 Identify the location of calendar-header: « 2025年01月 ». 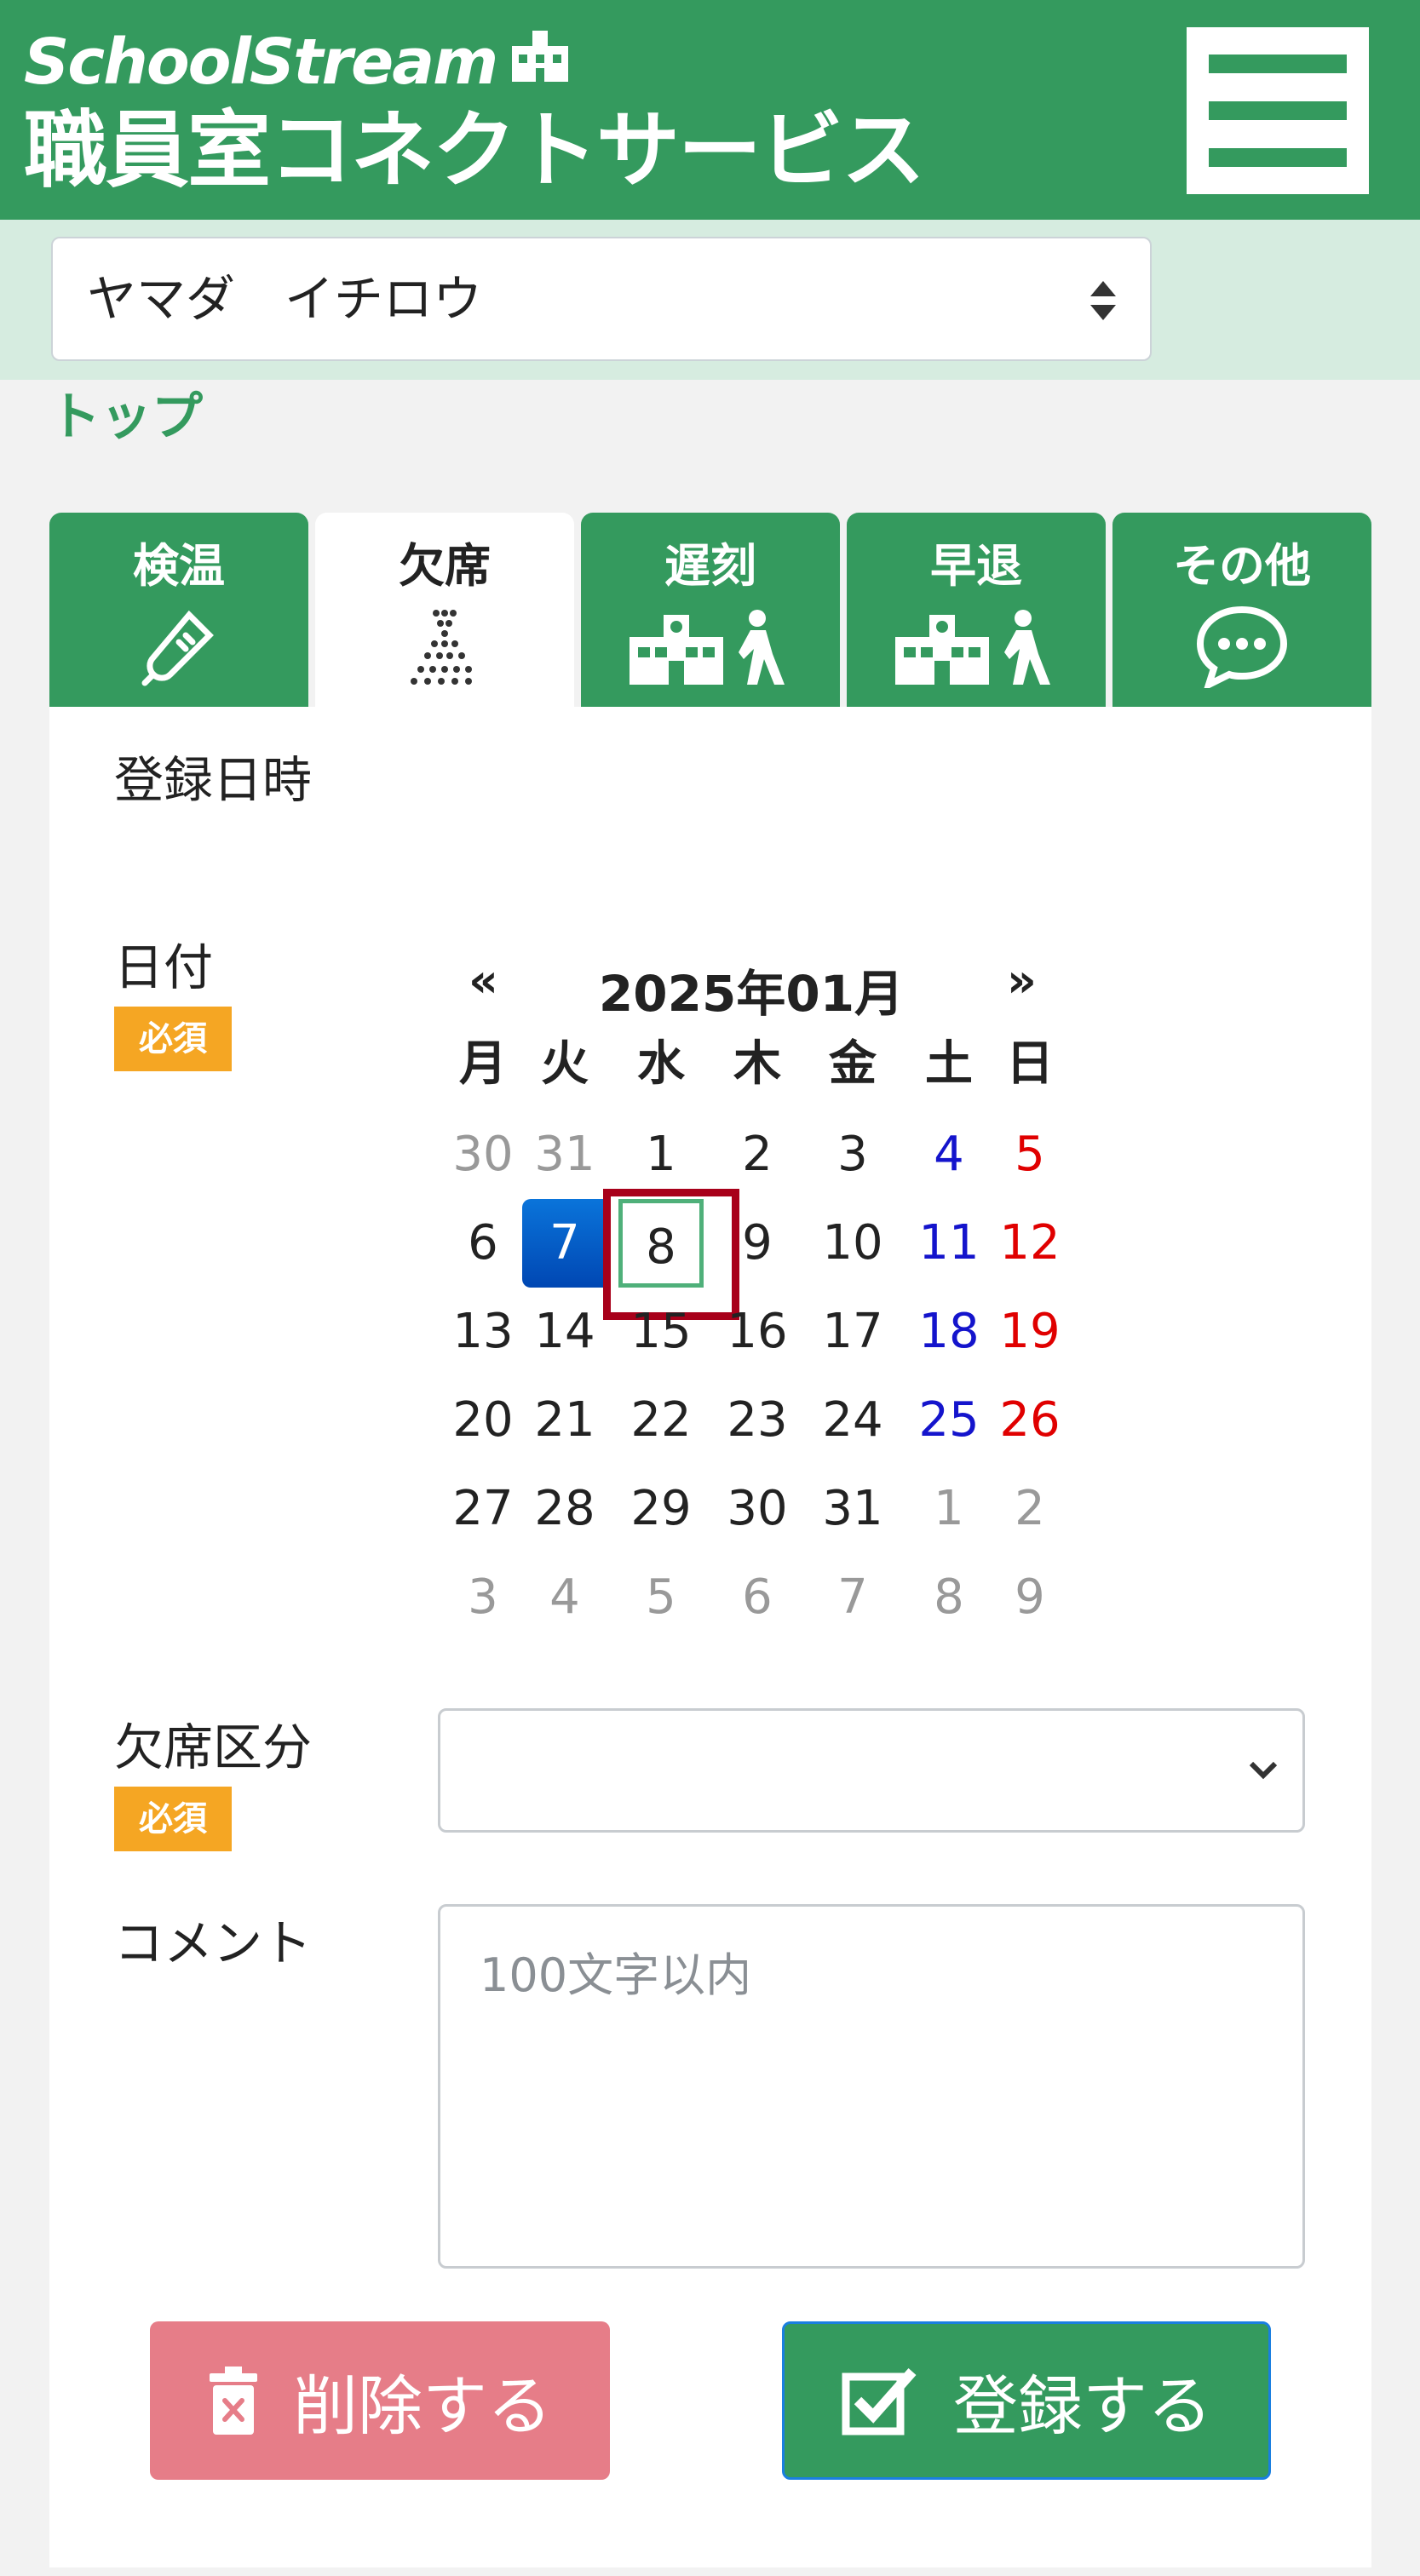
(751, 984).